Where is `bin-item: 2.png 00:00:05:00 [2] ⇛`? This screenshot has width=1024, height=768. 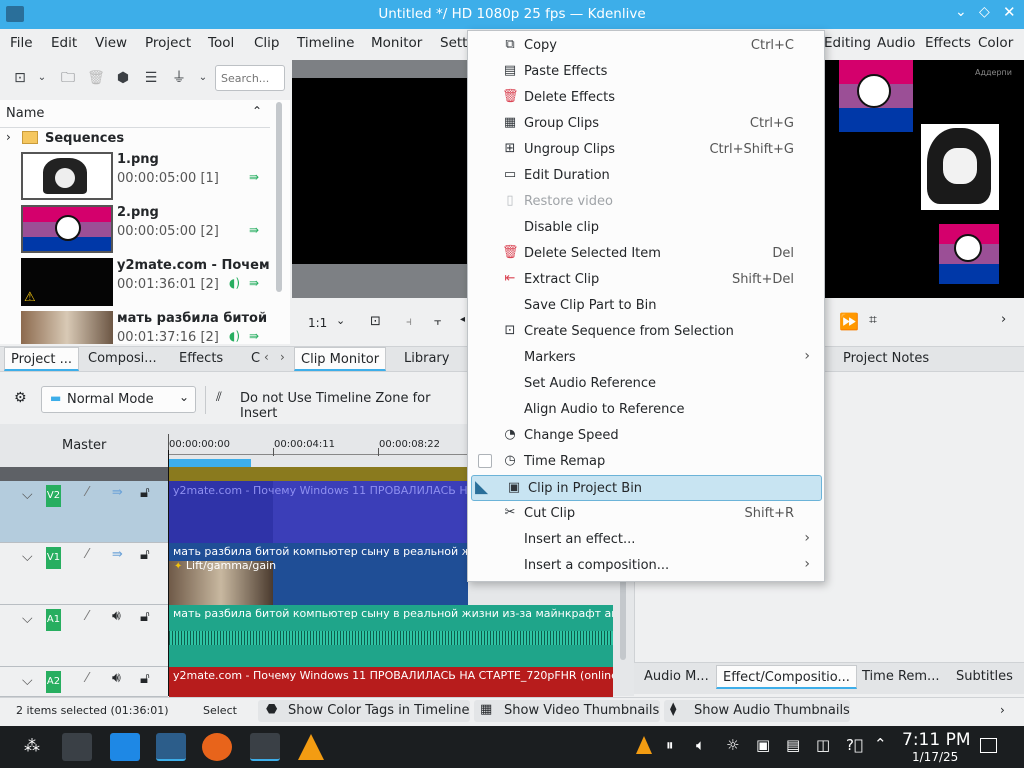
bin-item: 2.png 00:00:05:00 [2] ⇛ is located at coordinates (135, 229).